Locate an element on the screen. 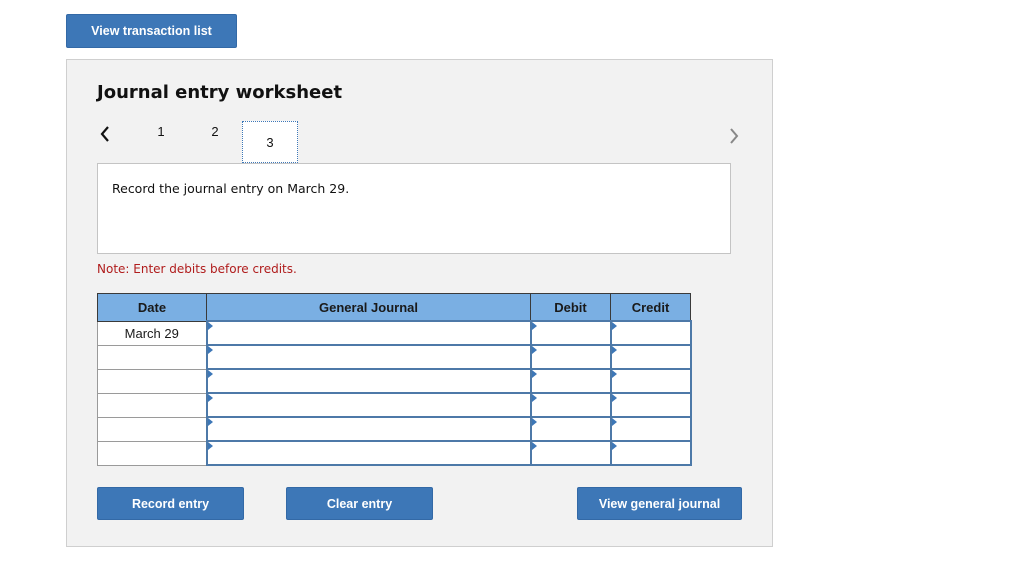 The height and width of the screenshot is (562, 1024). record-entry-button: Record entry is located at coordinates (170, 503).